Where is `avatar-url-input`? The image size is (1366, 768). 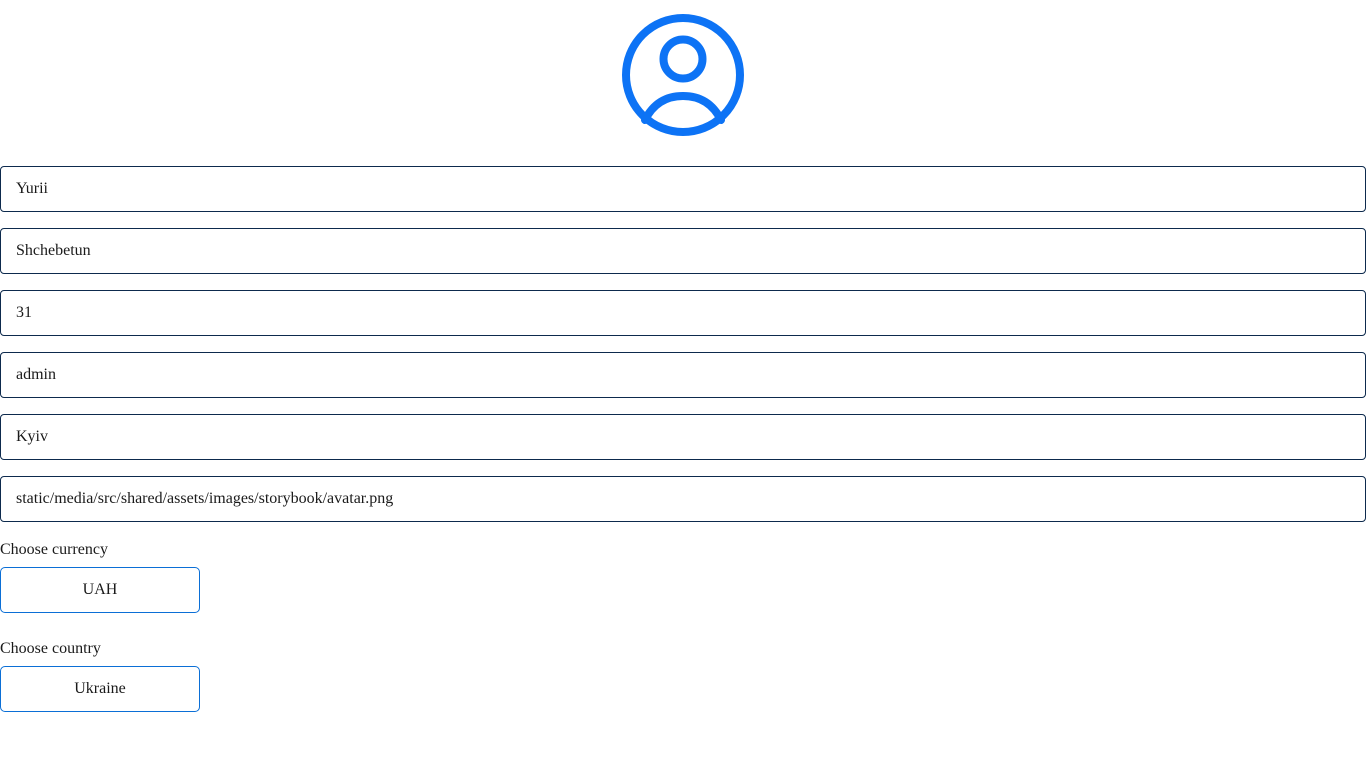 avatar-url-input is located at coordinates (683, 499).